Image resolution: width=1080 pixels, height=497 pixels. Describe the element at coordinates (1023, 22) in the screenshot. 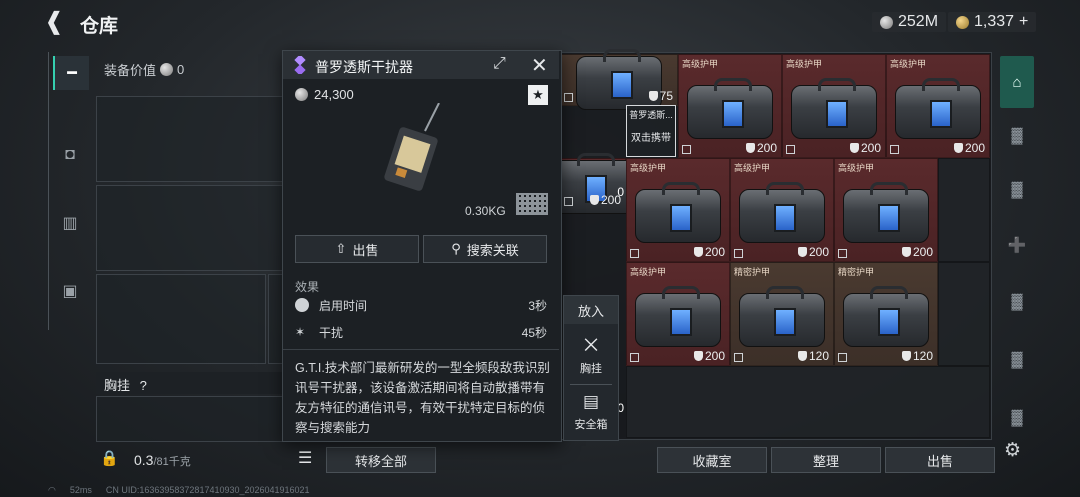

I see `add-currency-icon: +` at that location.